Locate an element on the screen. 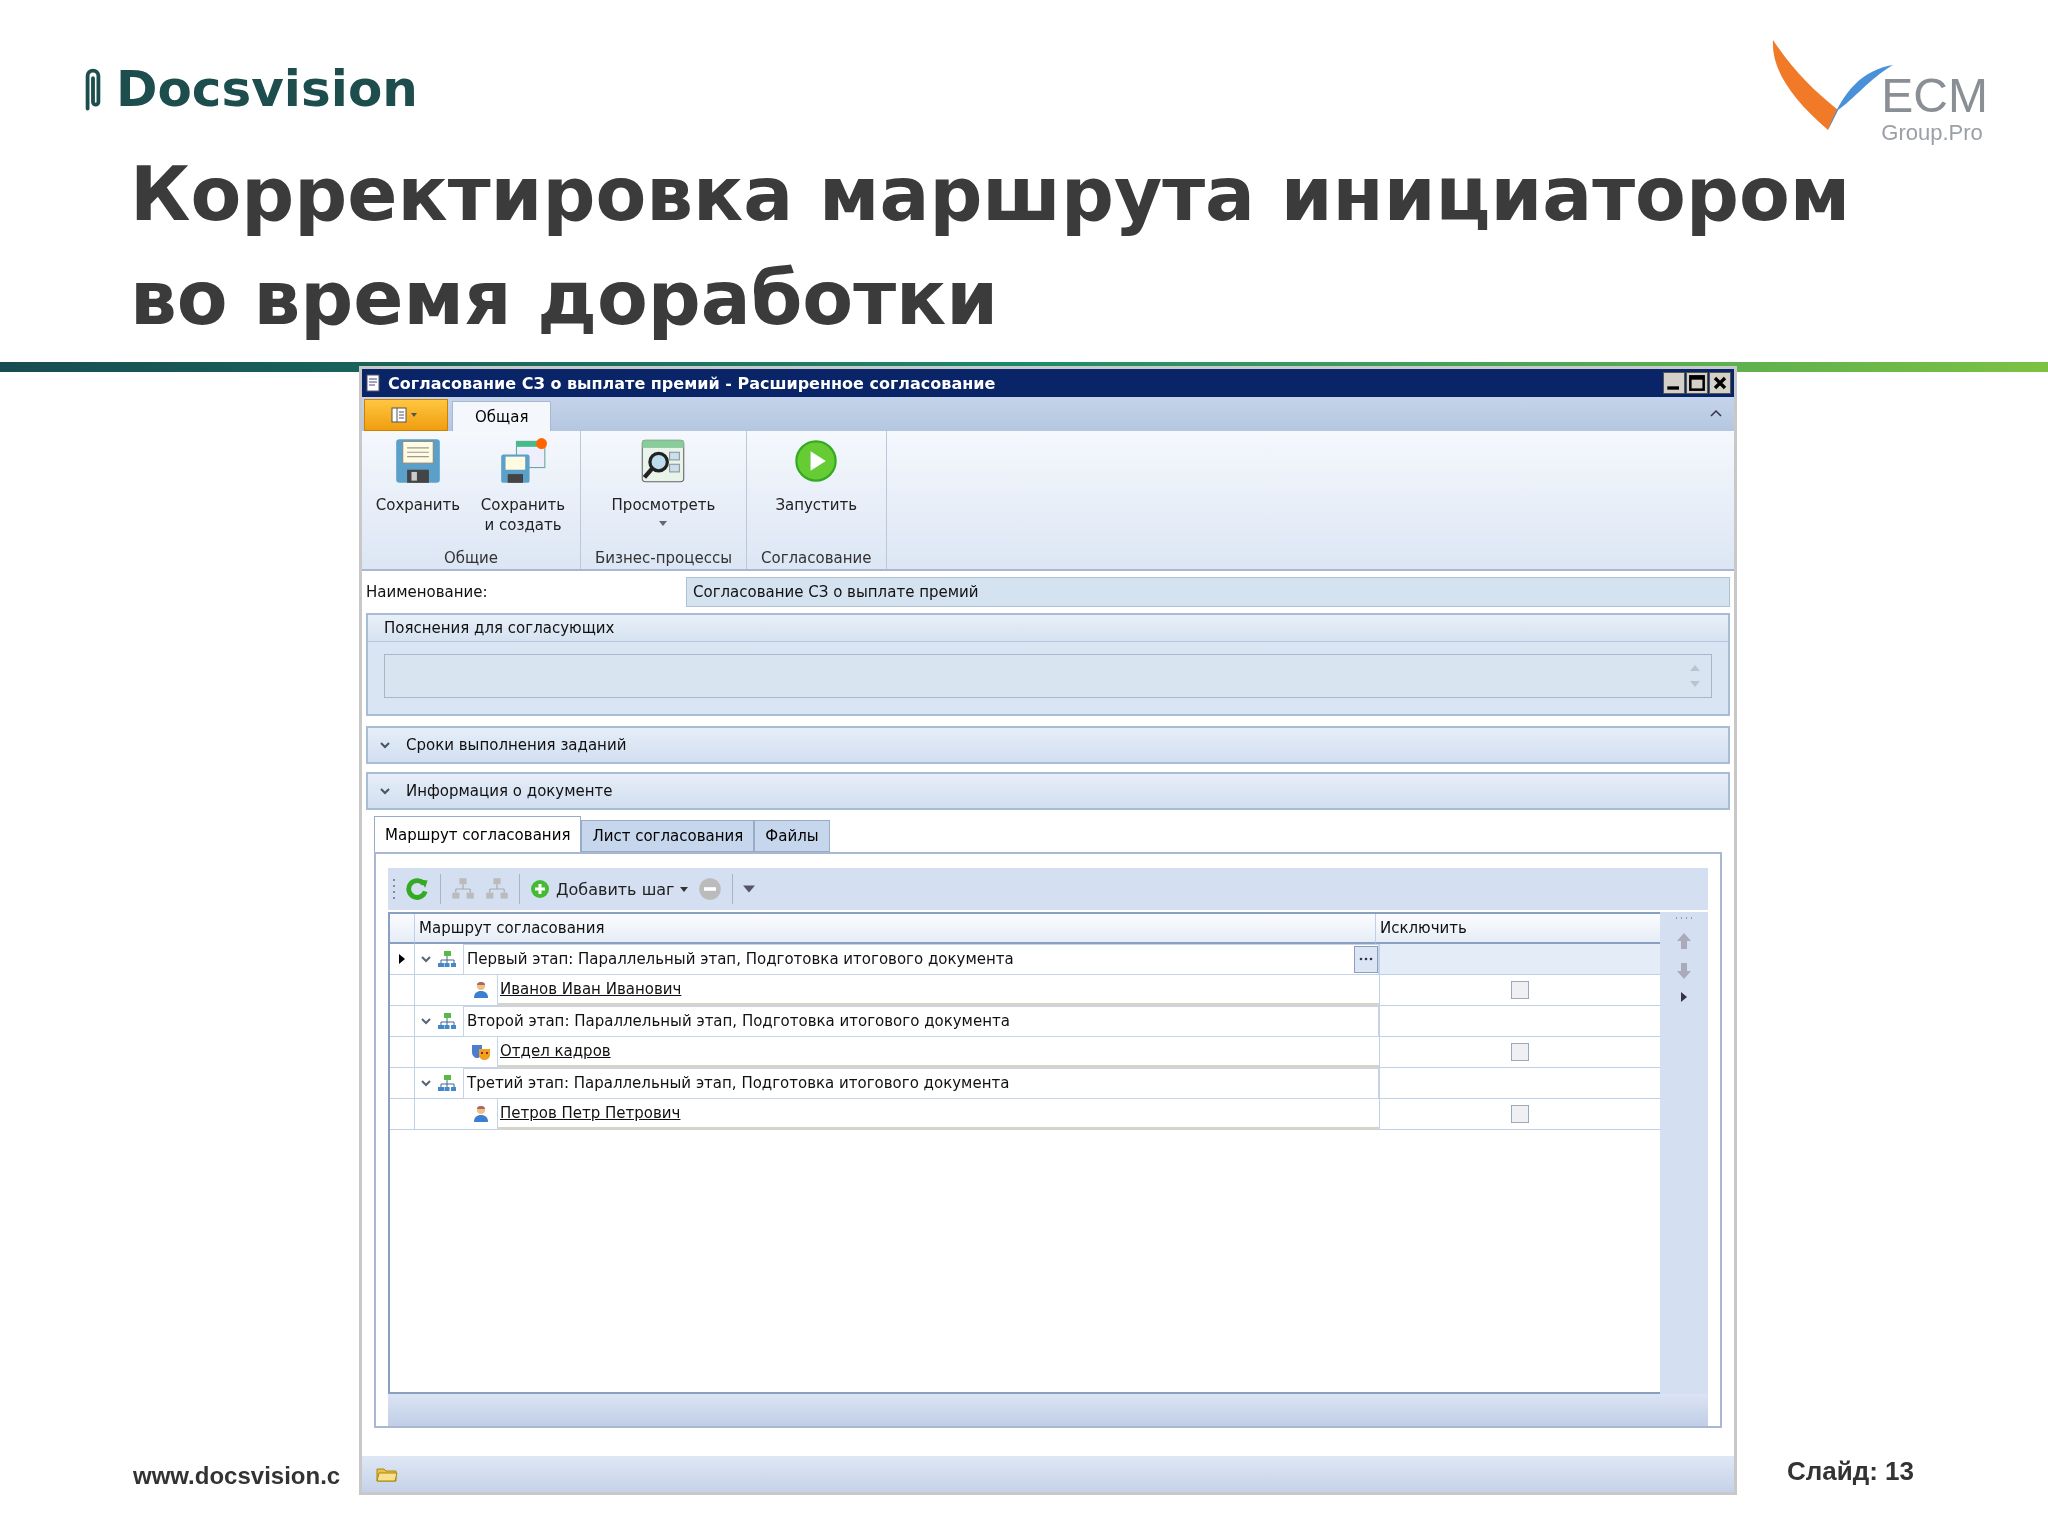 This screenshot has height=1536, width=2048. stage-cell: Третий этап: Параллельный этап, Подготовка итогового документа is located at coordinates (921, 1083).